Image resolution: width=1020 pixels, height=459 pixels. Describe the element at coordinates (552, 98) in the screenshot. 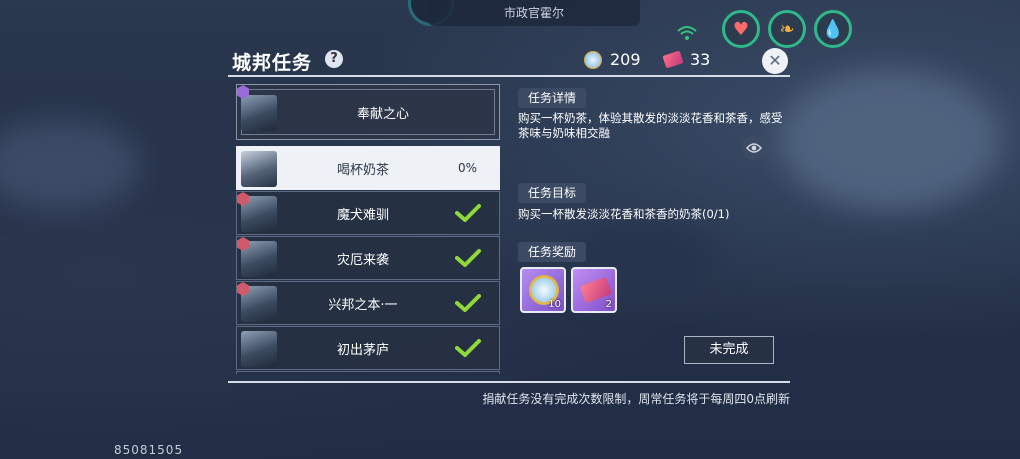

I see `detail-tag: 任务详情` at that location.